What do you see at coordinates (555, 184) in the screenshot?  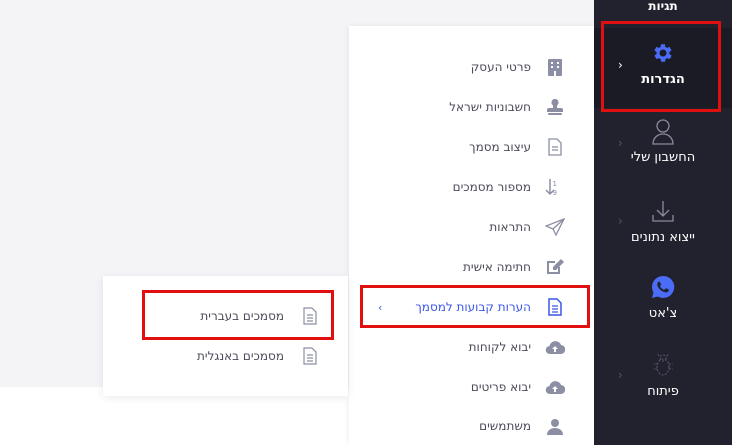 I see `svg-text: 1` at bounding box center [555, 184].